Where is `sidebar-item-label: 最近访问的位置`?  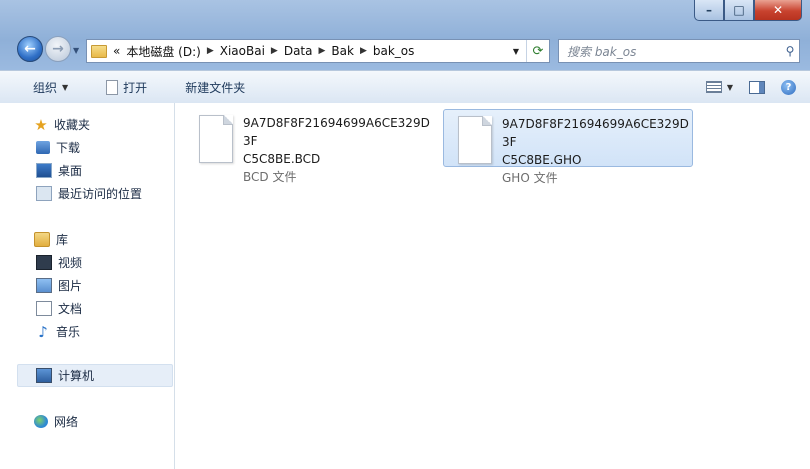
sidebar-item-label: 最近访问的位置 is located at coordinates (100, 194).